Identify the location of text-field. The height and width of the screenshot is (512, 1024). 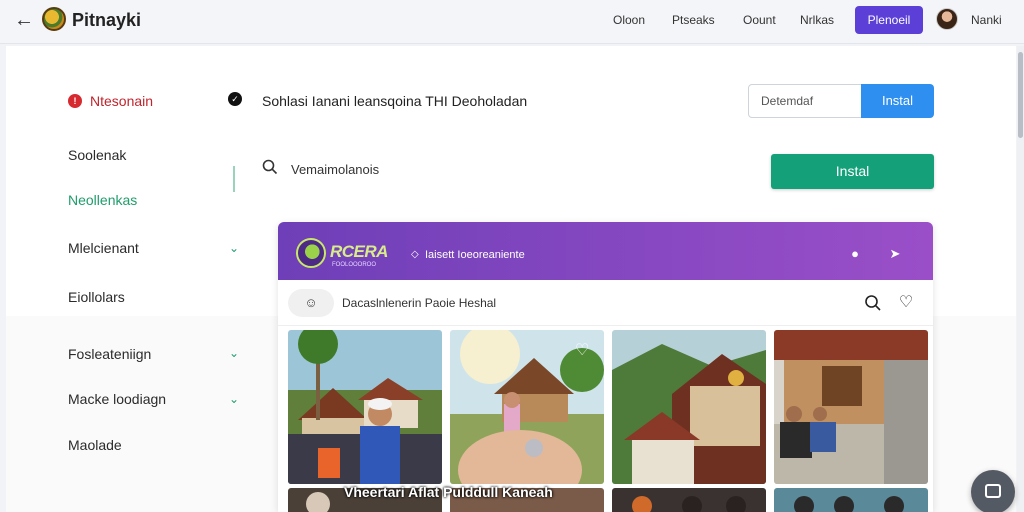
(805, 101).